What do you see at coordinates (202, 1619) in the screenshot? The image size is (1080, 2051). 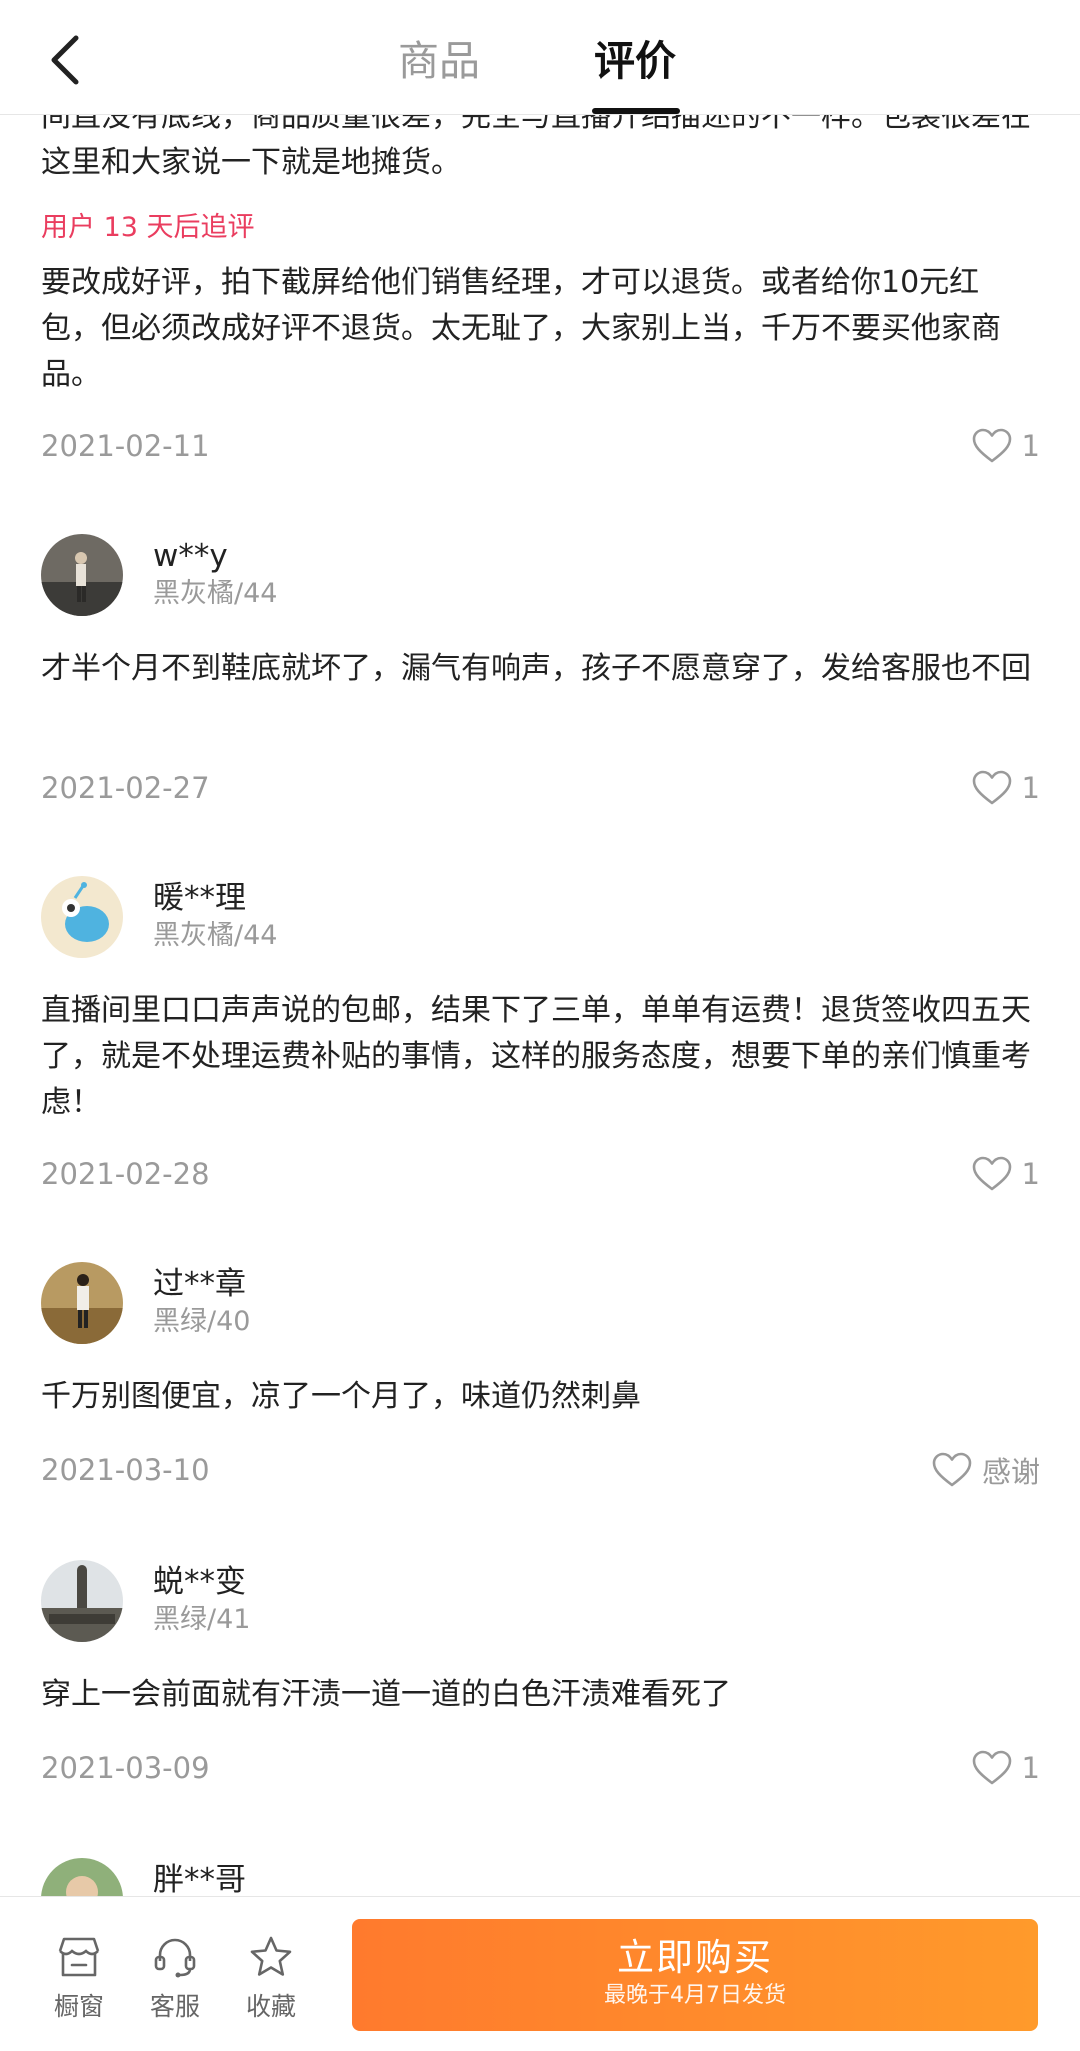 I see `product-spec: 黑绿/41` at bounding box center [202, 1619].